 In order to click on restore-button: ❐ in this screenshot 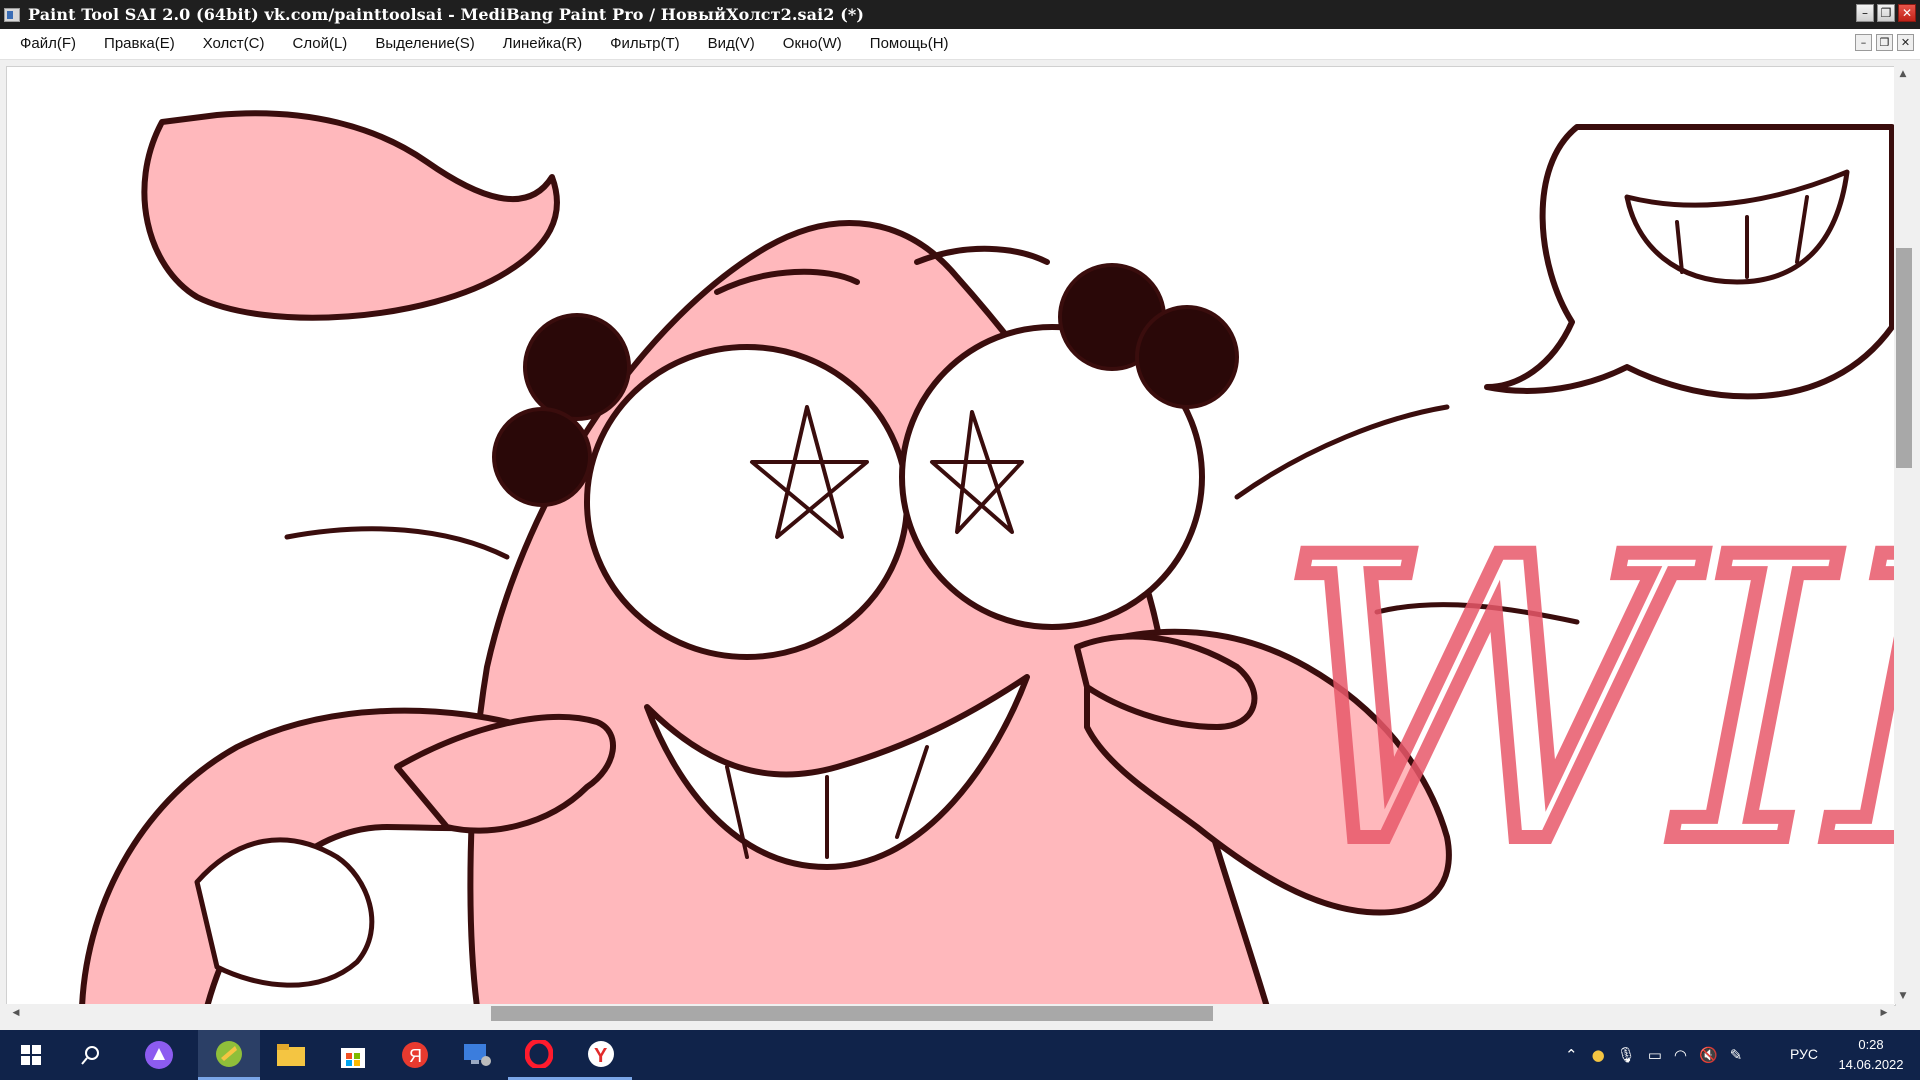, I will do `click(1886, 13)`.